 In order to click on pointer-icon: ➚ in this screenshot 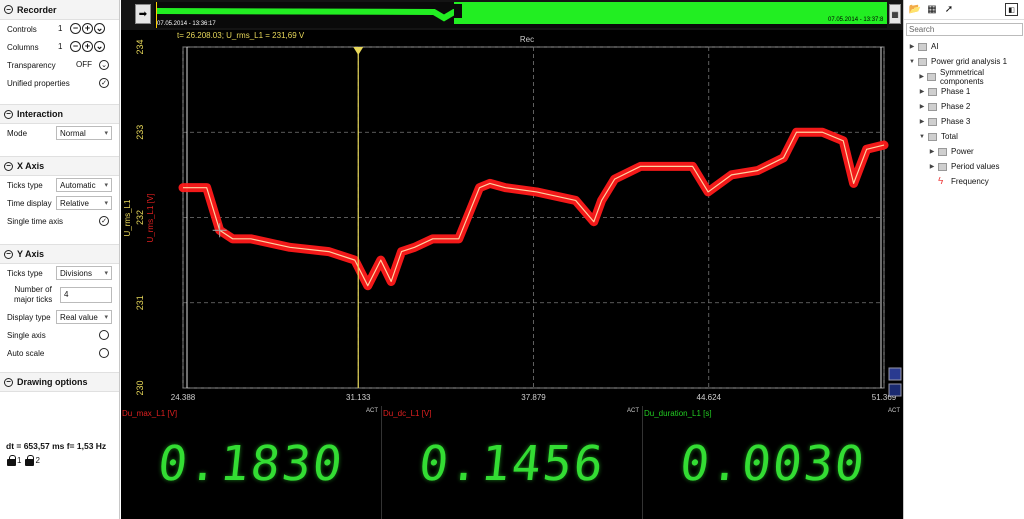, I will do `click(949, 10)`.